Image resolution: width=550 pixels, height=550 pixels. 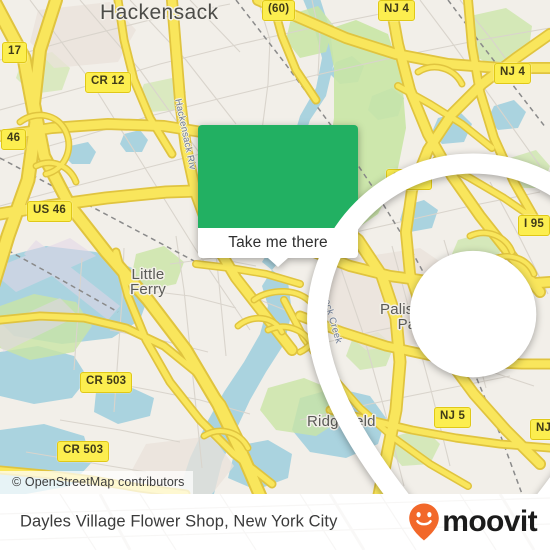 I want to click on moovit-logo: moovit, so click(x=473, y=522).